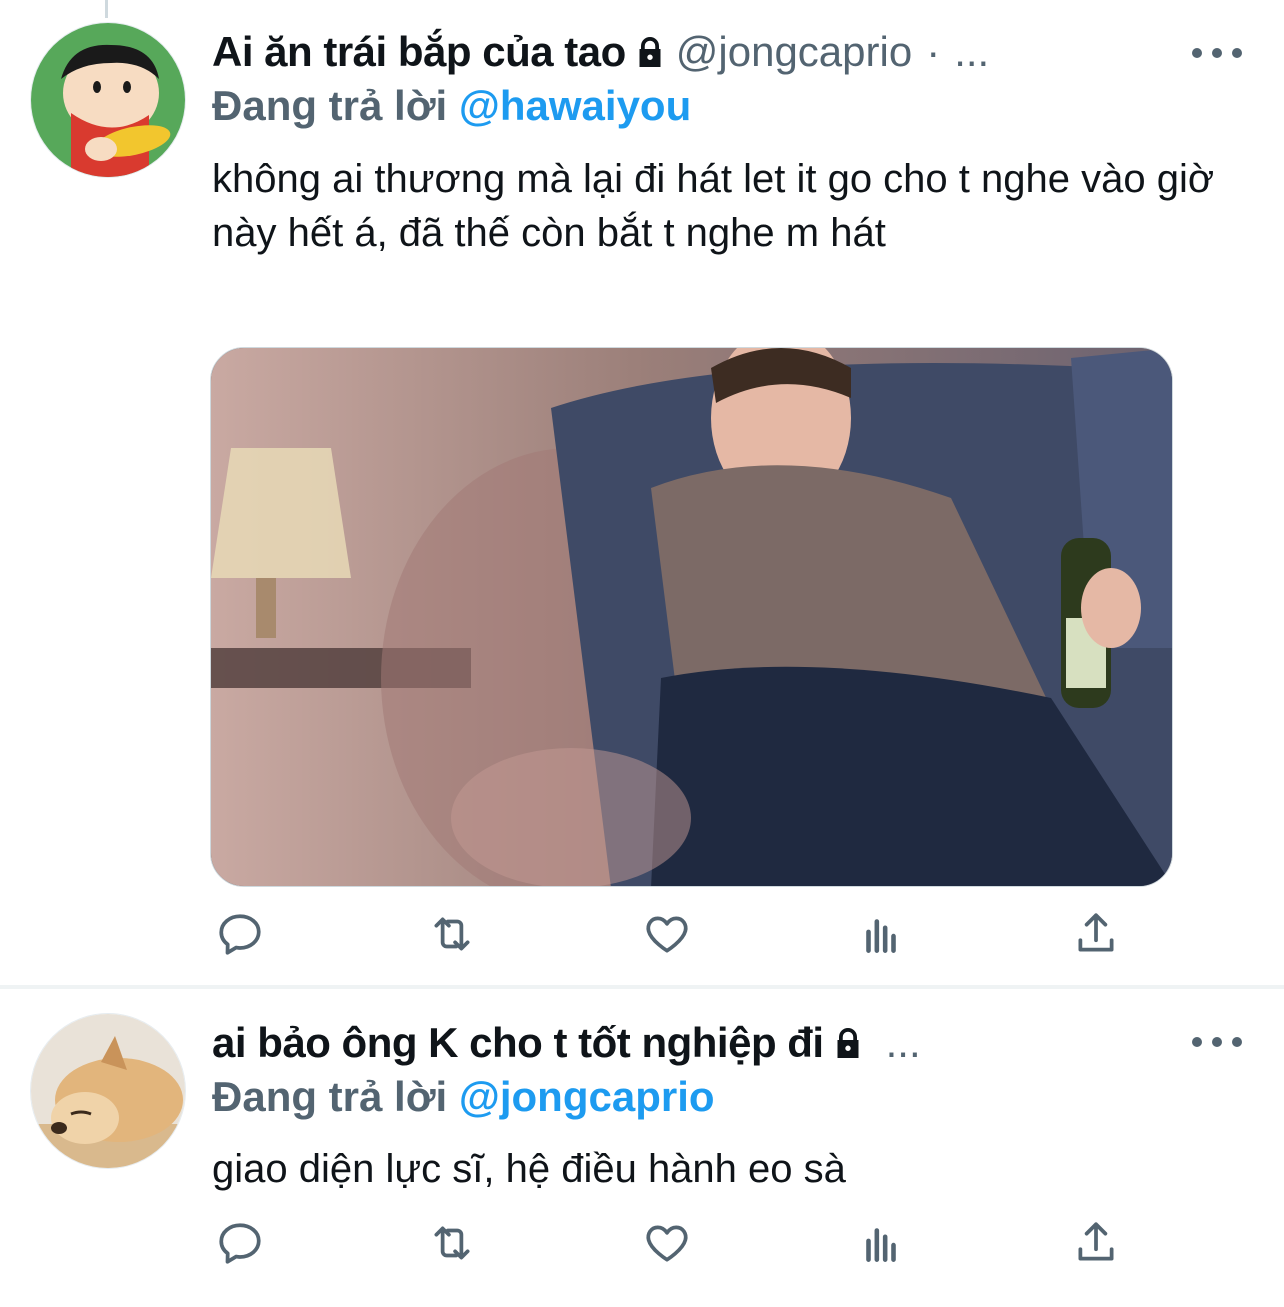 The image size is (1284, 1307). What do you see at coordinates (451, 106) in the screenshot?
I see `replying-to: Đang trả lời @hawaiyou` at bounding box center [451, 106].